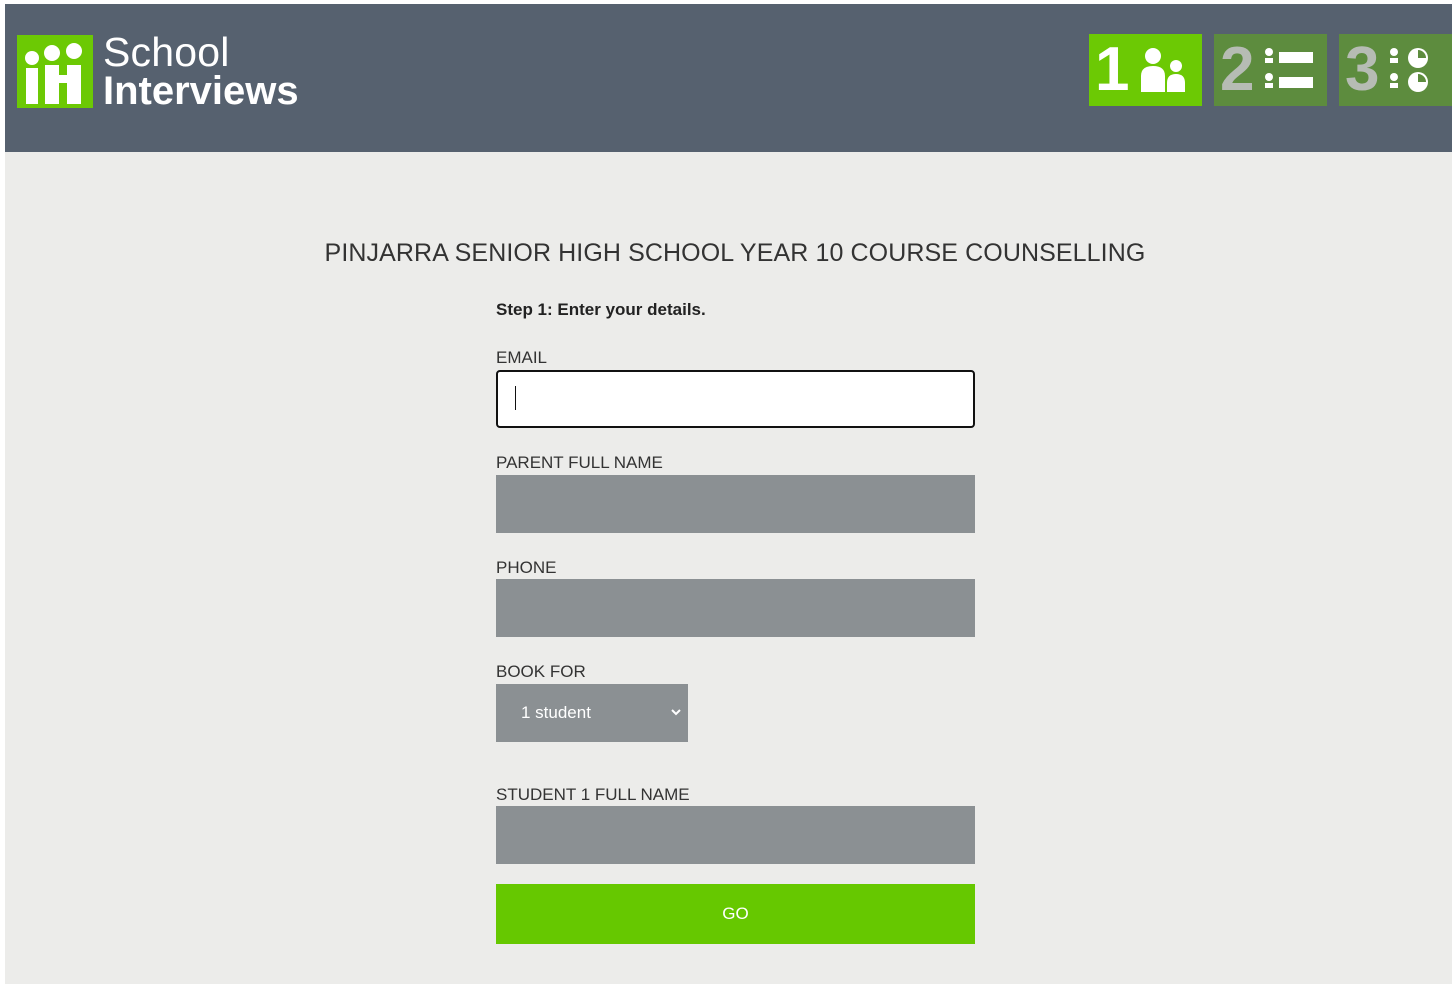  Describe the element at coordinates (1112, 69) in the screenshot. I see `step-1-number: 1` at that location.